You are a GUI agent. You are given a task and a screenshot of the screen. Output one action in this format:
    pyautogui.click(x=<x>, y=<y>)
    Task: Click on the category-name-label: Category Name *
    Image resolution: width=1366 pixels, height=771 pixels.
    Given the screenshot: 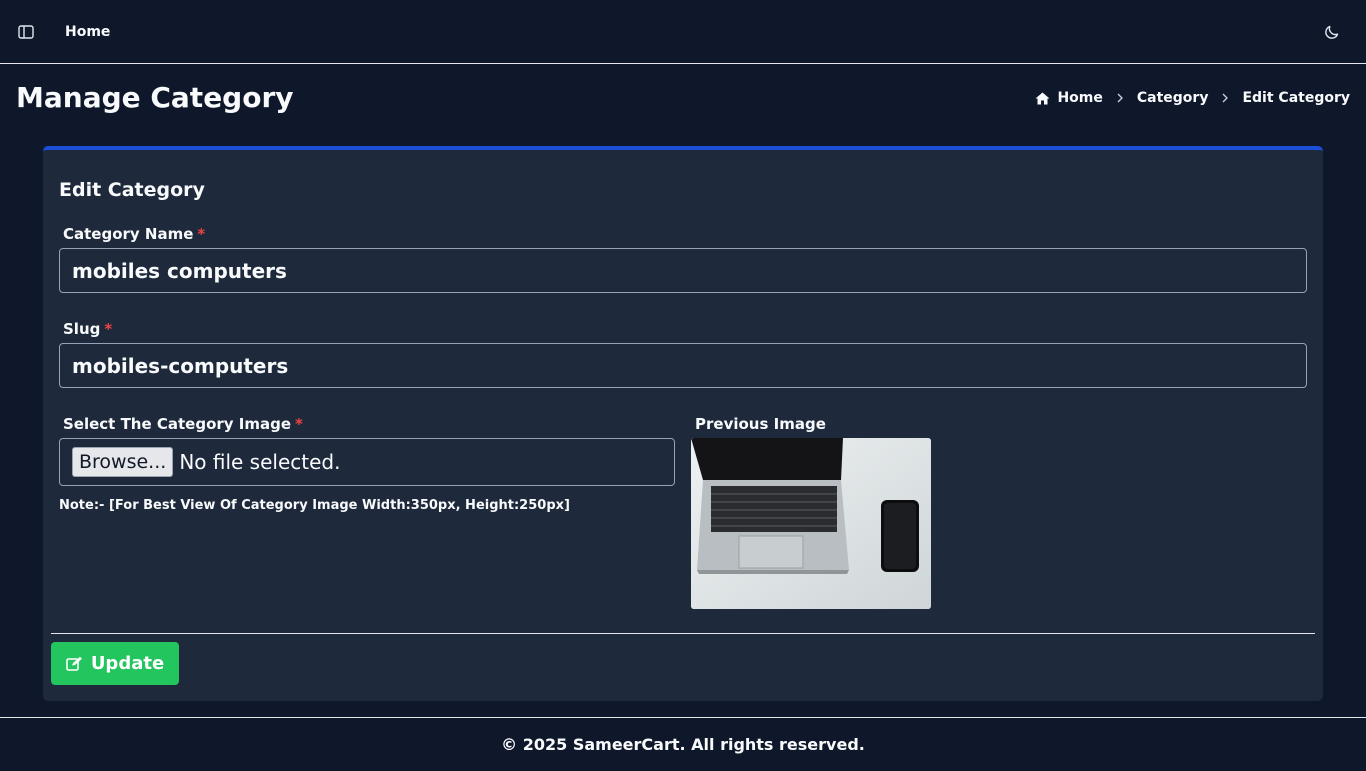 What is the action you would take?
    pyautogui.click(x=134, y=234)
    